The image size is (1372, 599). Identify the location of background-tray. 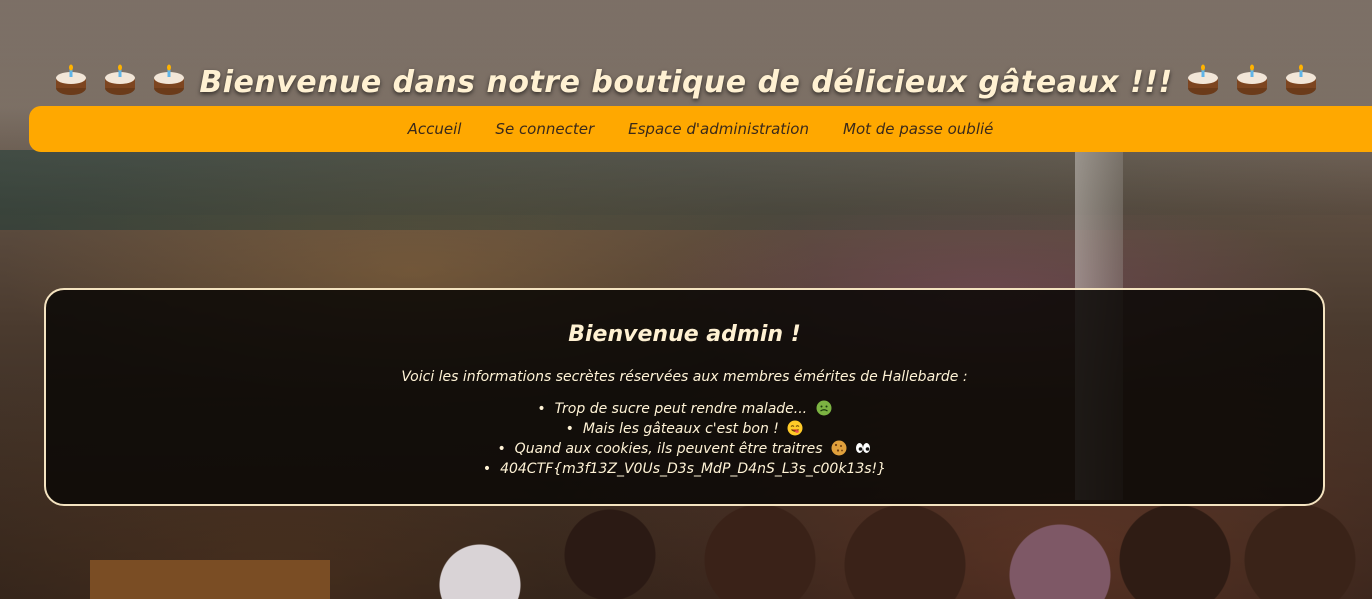
(210, 579).